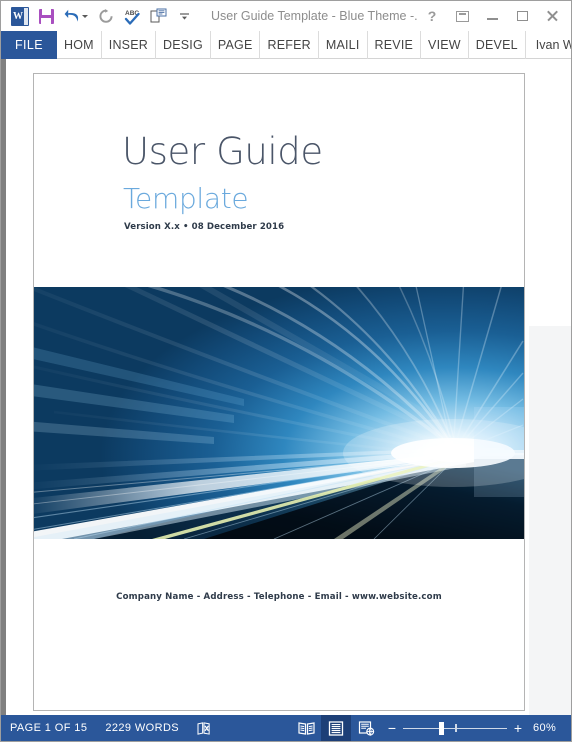  Describe the element at coordinates (129, 45) in the screenshot. I see `tab-insert: INSER` at that location.